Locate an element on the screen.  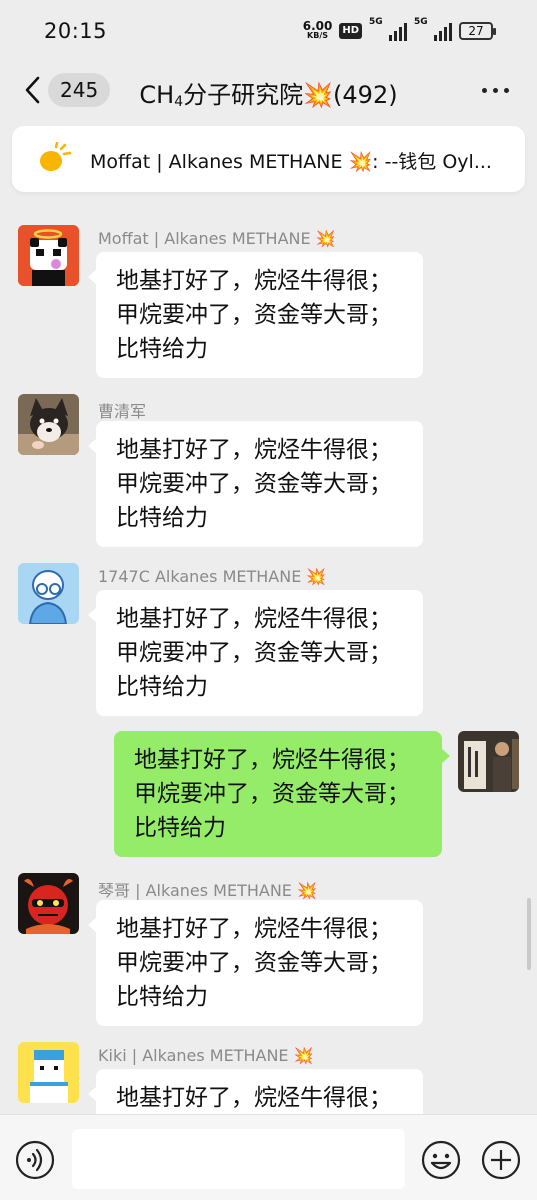
plus-icon is located at coordinates (501, 1160).